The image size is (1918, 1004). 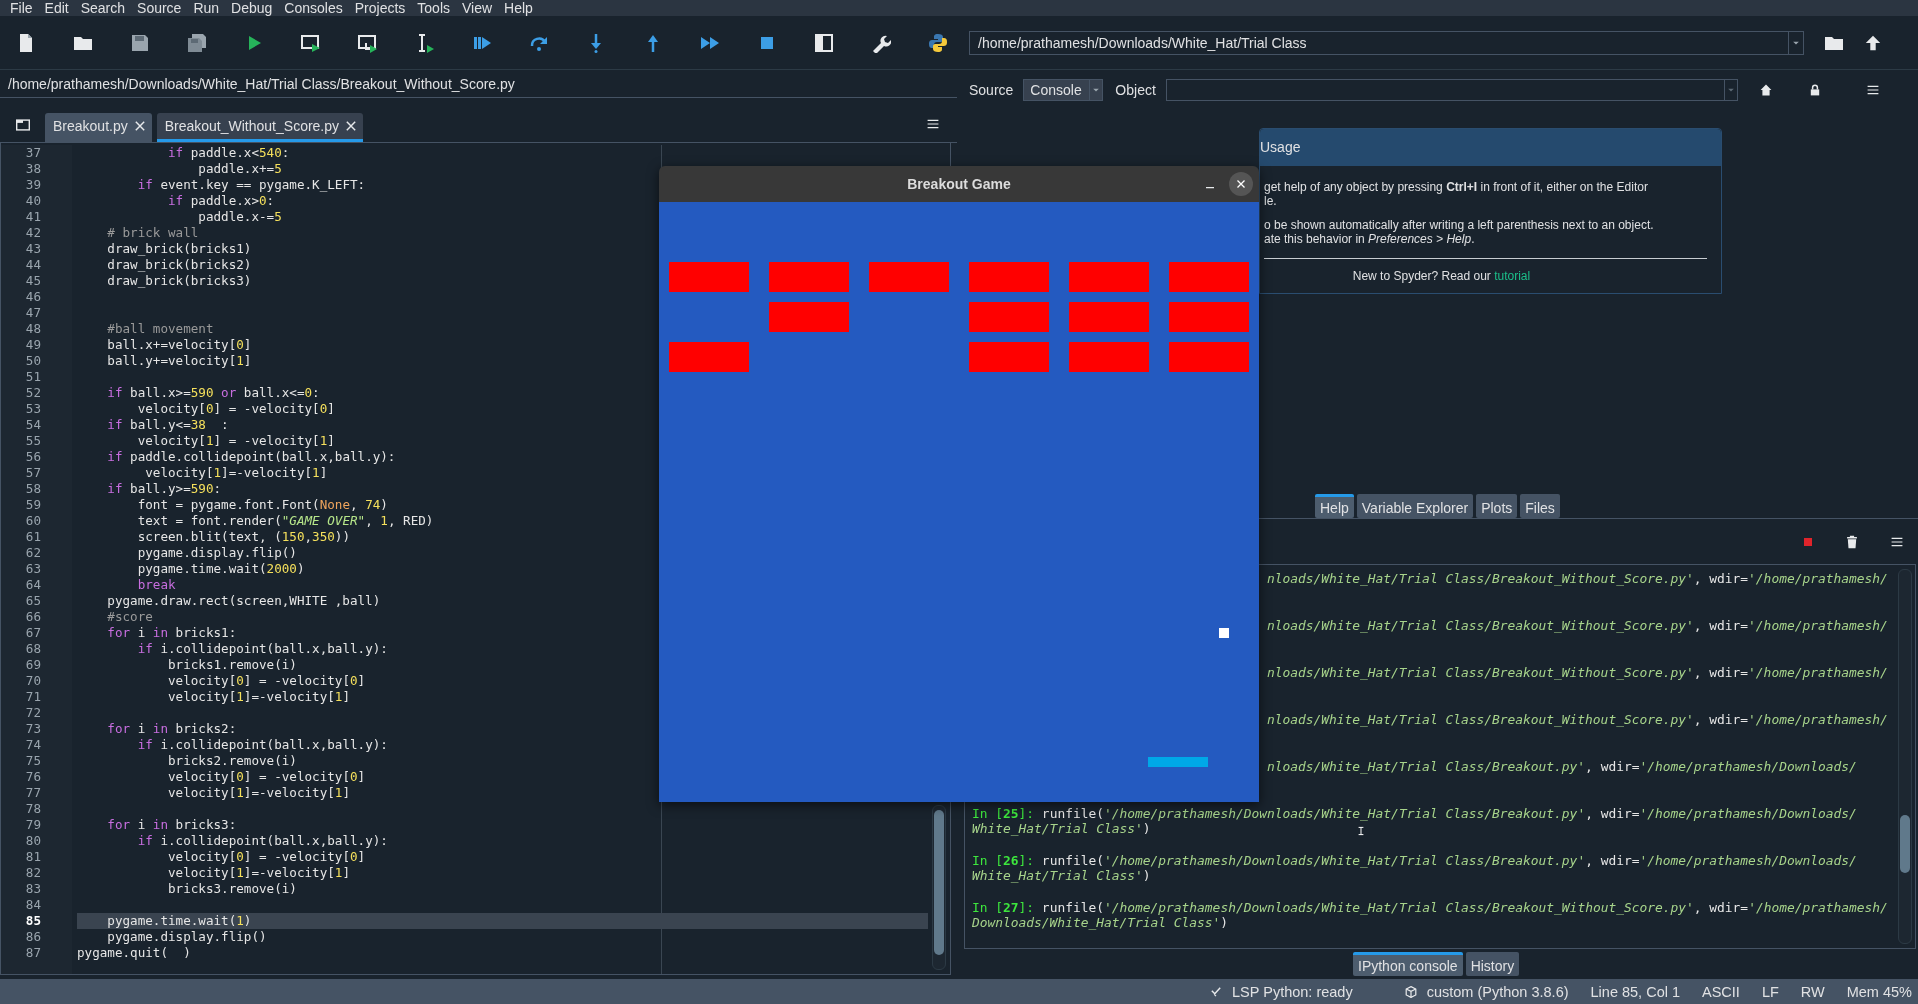 I want to click on source-label: Source, so click(x=991, y=89).